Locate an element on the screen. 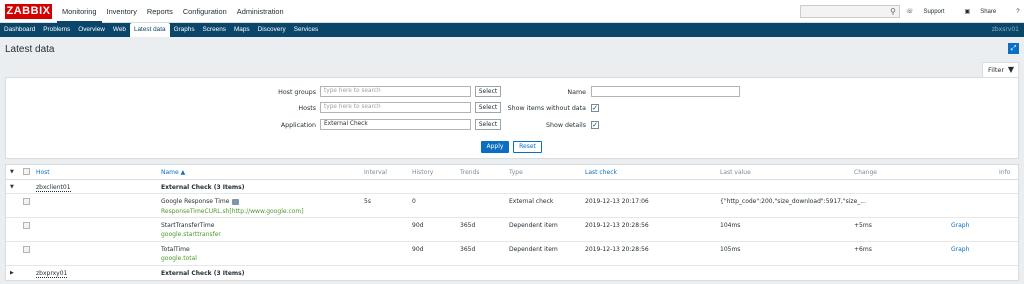 The height and width of the screenshot is (284, 1024). menu-monitoring: Monitoring is located at coordinates (79, 11).